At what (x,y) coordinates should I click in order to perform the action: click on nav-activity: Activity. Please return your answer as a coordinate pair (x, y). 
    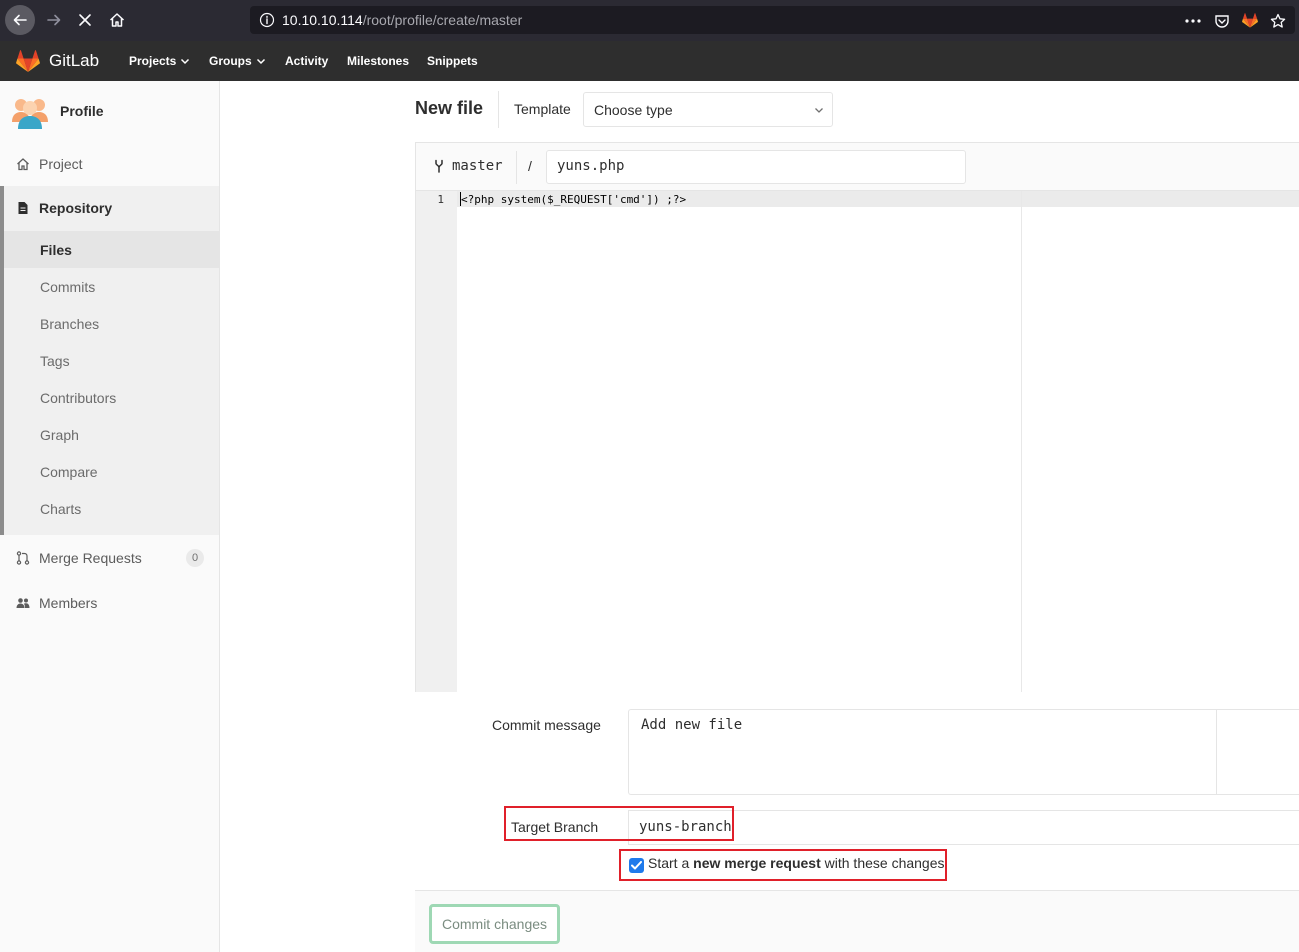
    Looking at the image, I should click on (306, 61).